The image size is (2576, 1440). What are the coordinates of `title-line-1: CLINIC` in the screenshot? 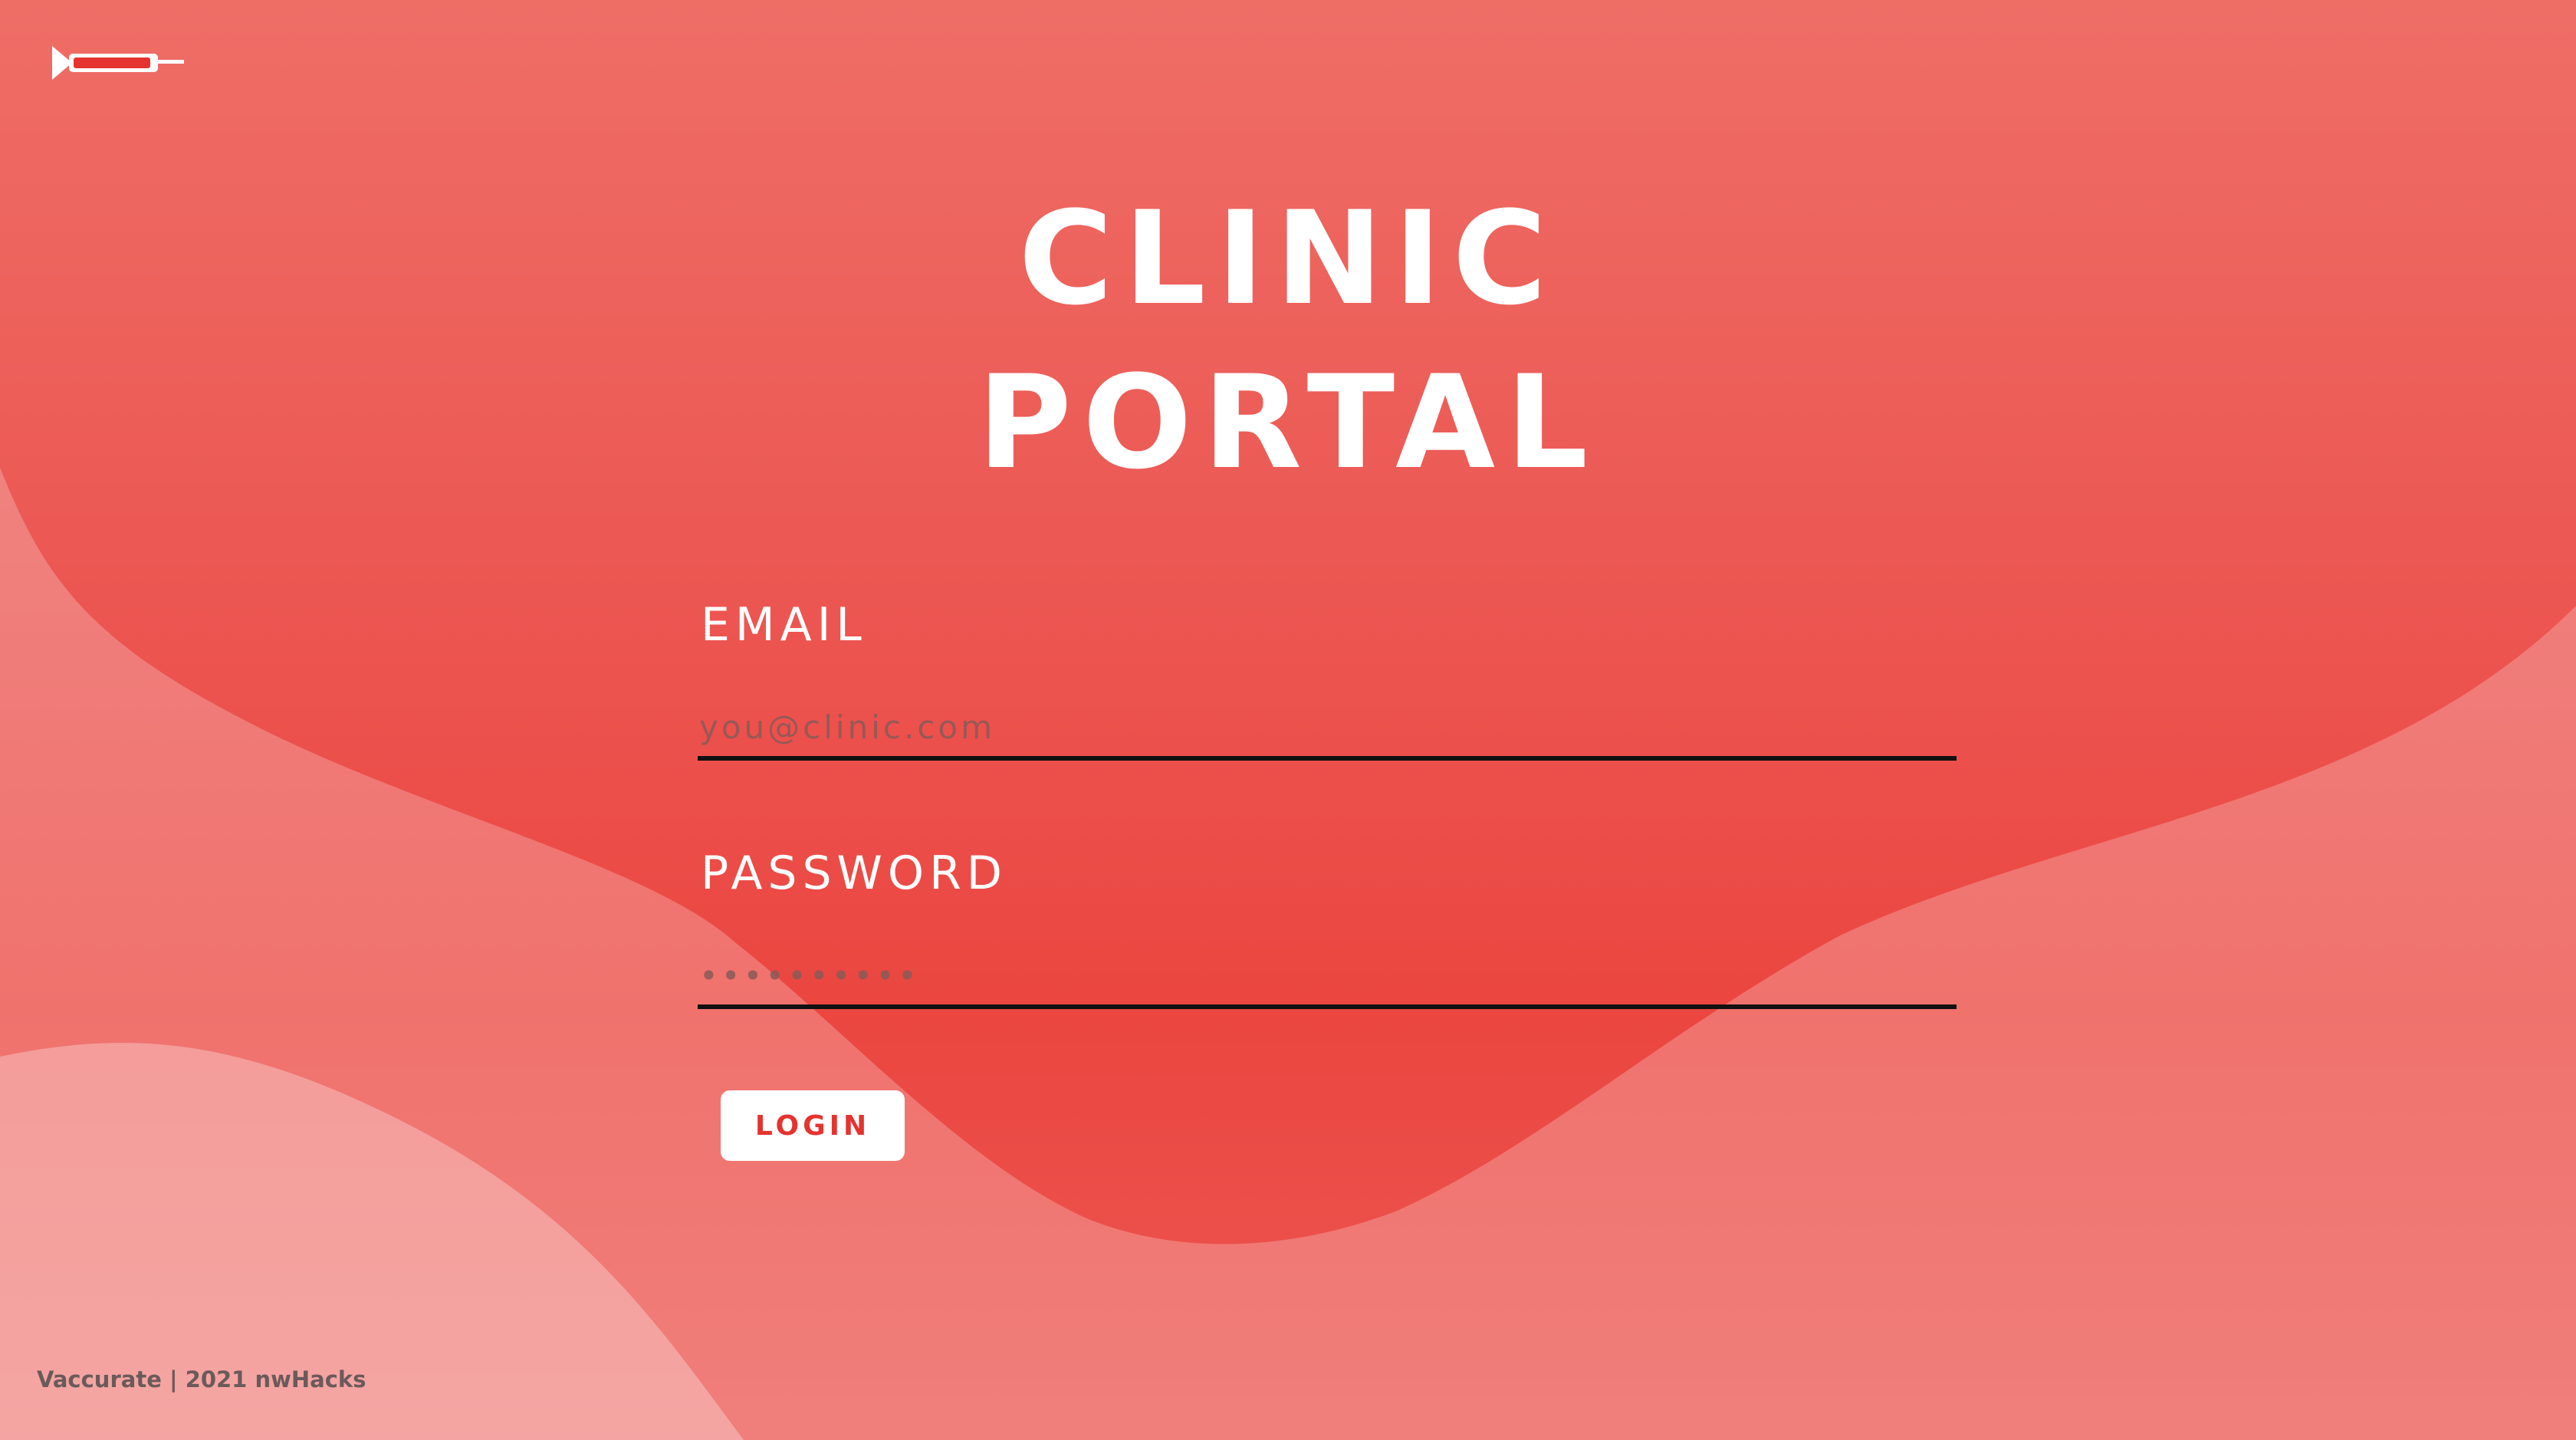 It's located at (1288, 258).